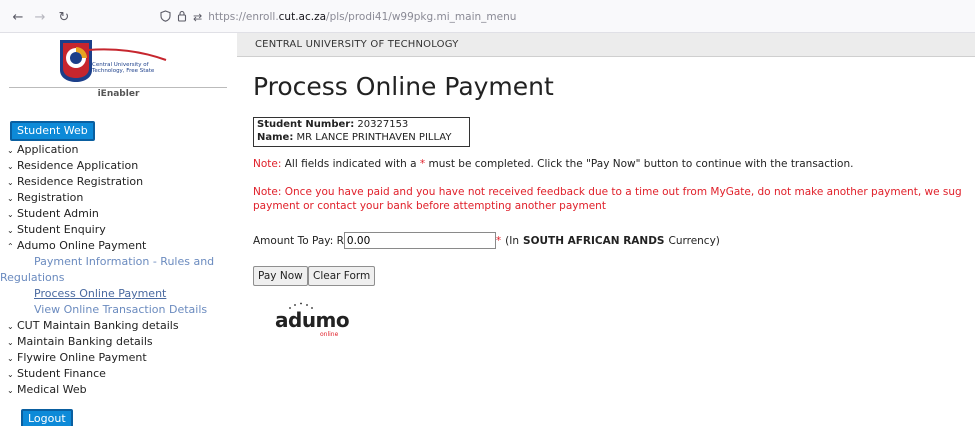  I want to click on back-arrow-icon: ←, so click(18, 17).